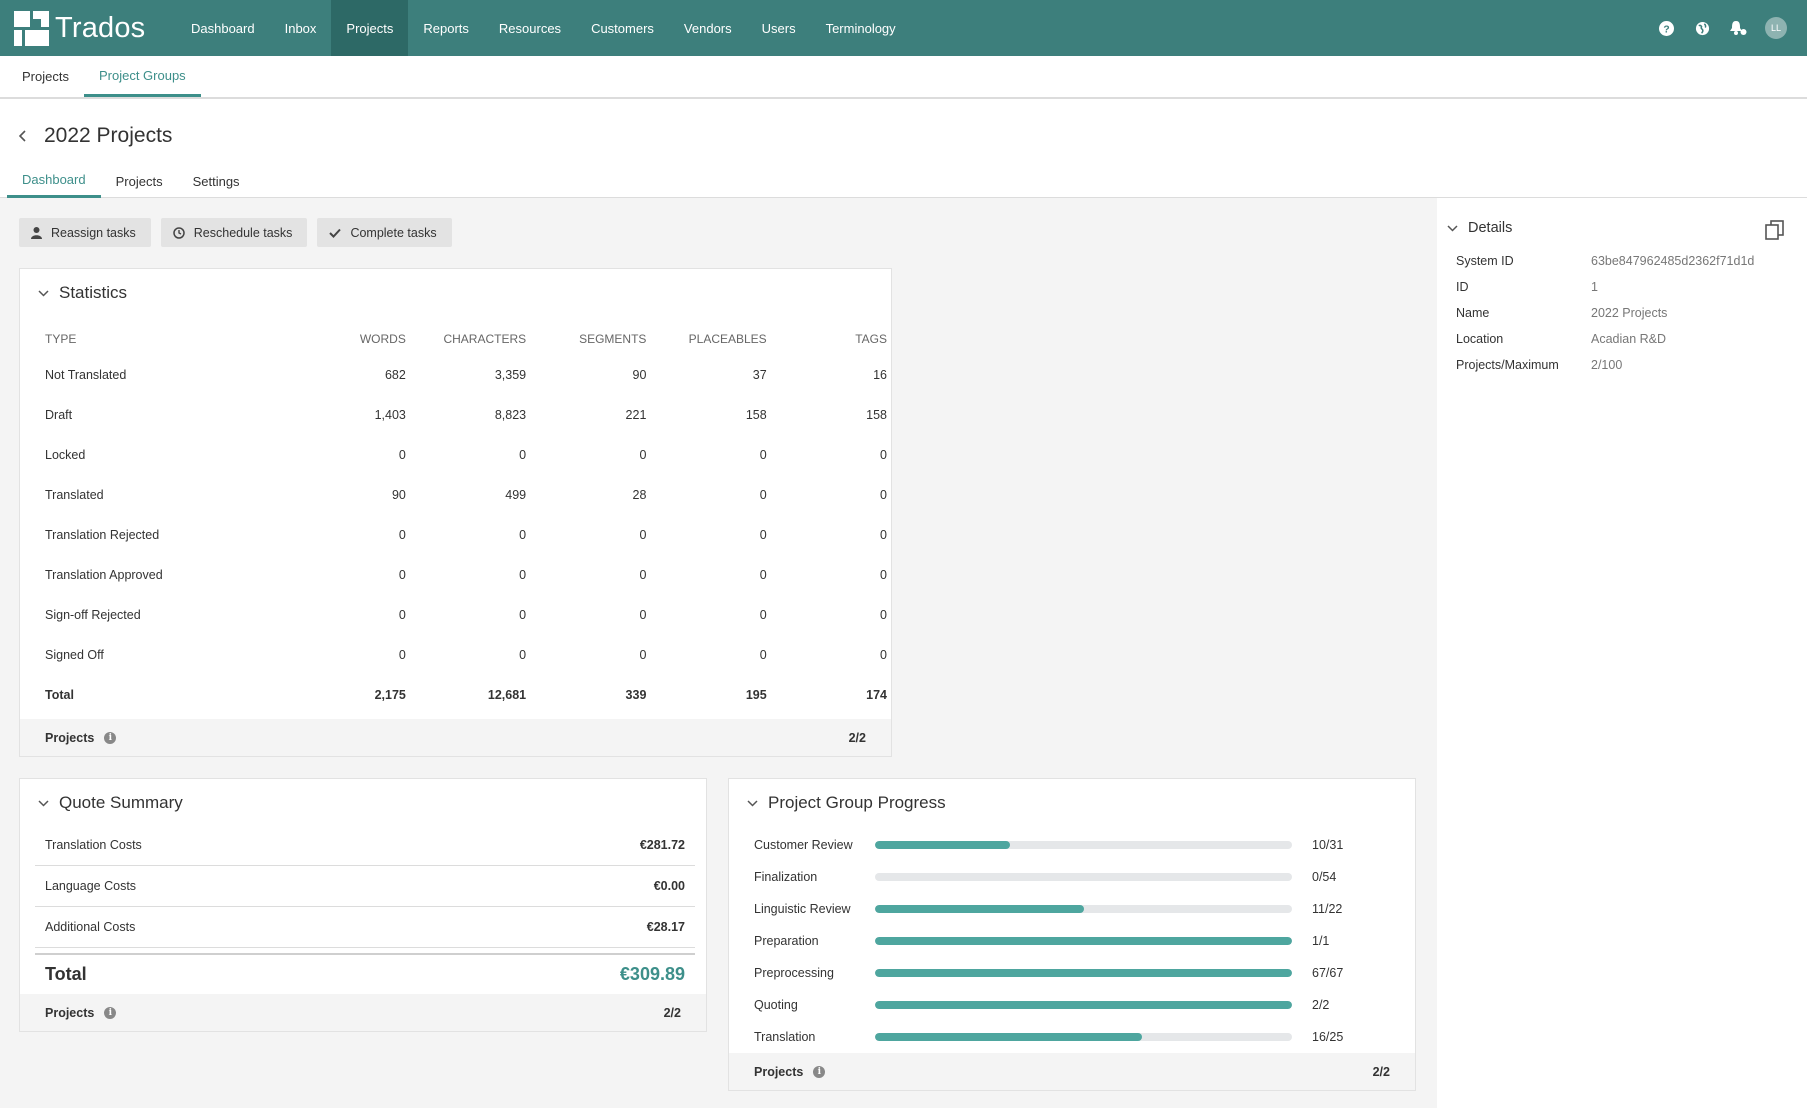  Describe the element at coordinates (903, 77) in the screenshot. I see `sub-nav: Projects Project Groups` at that location.